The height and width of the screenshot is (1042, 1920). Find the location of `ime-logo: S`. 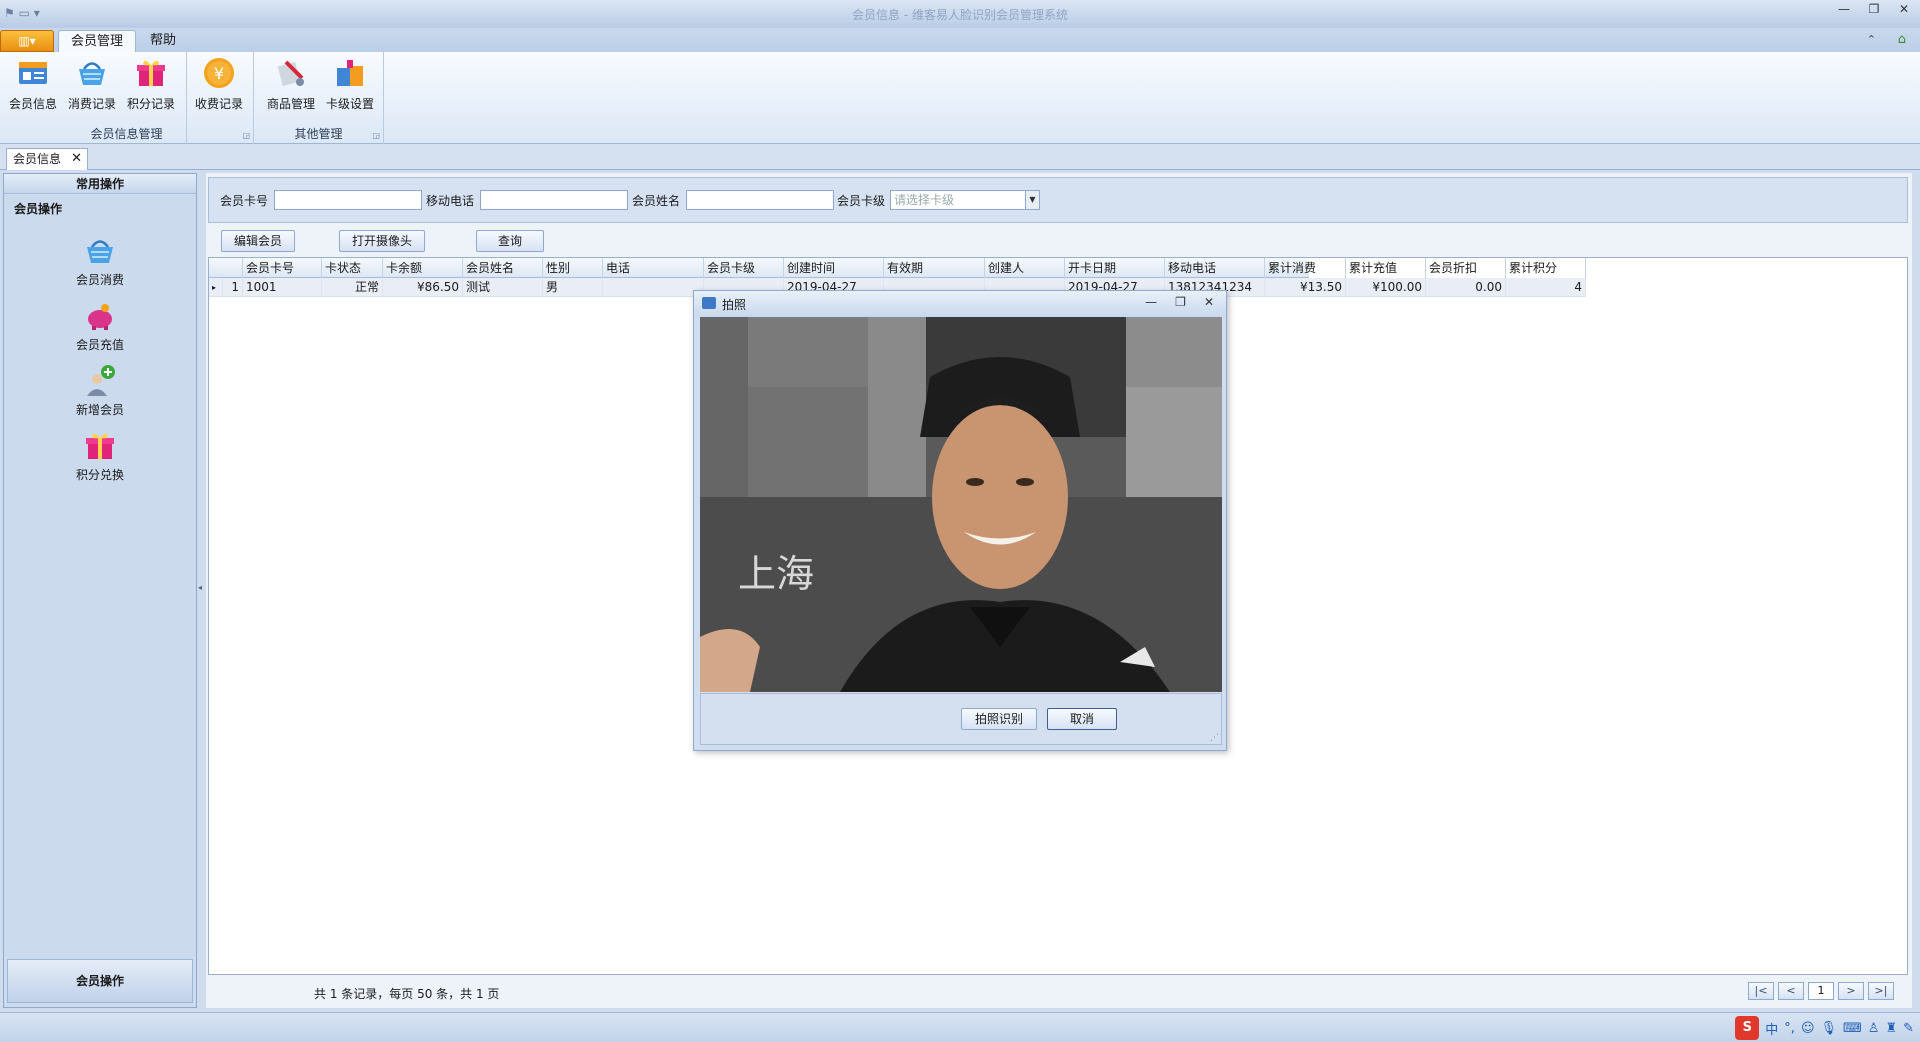

ime-logo: S is located at coordinates (1747, 1028).